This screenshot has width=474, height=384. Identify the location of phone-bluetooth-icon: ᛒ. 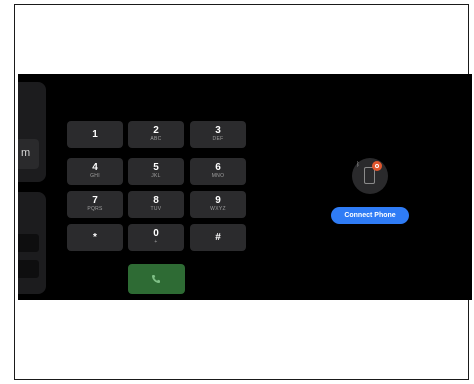
(370, 176).